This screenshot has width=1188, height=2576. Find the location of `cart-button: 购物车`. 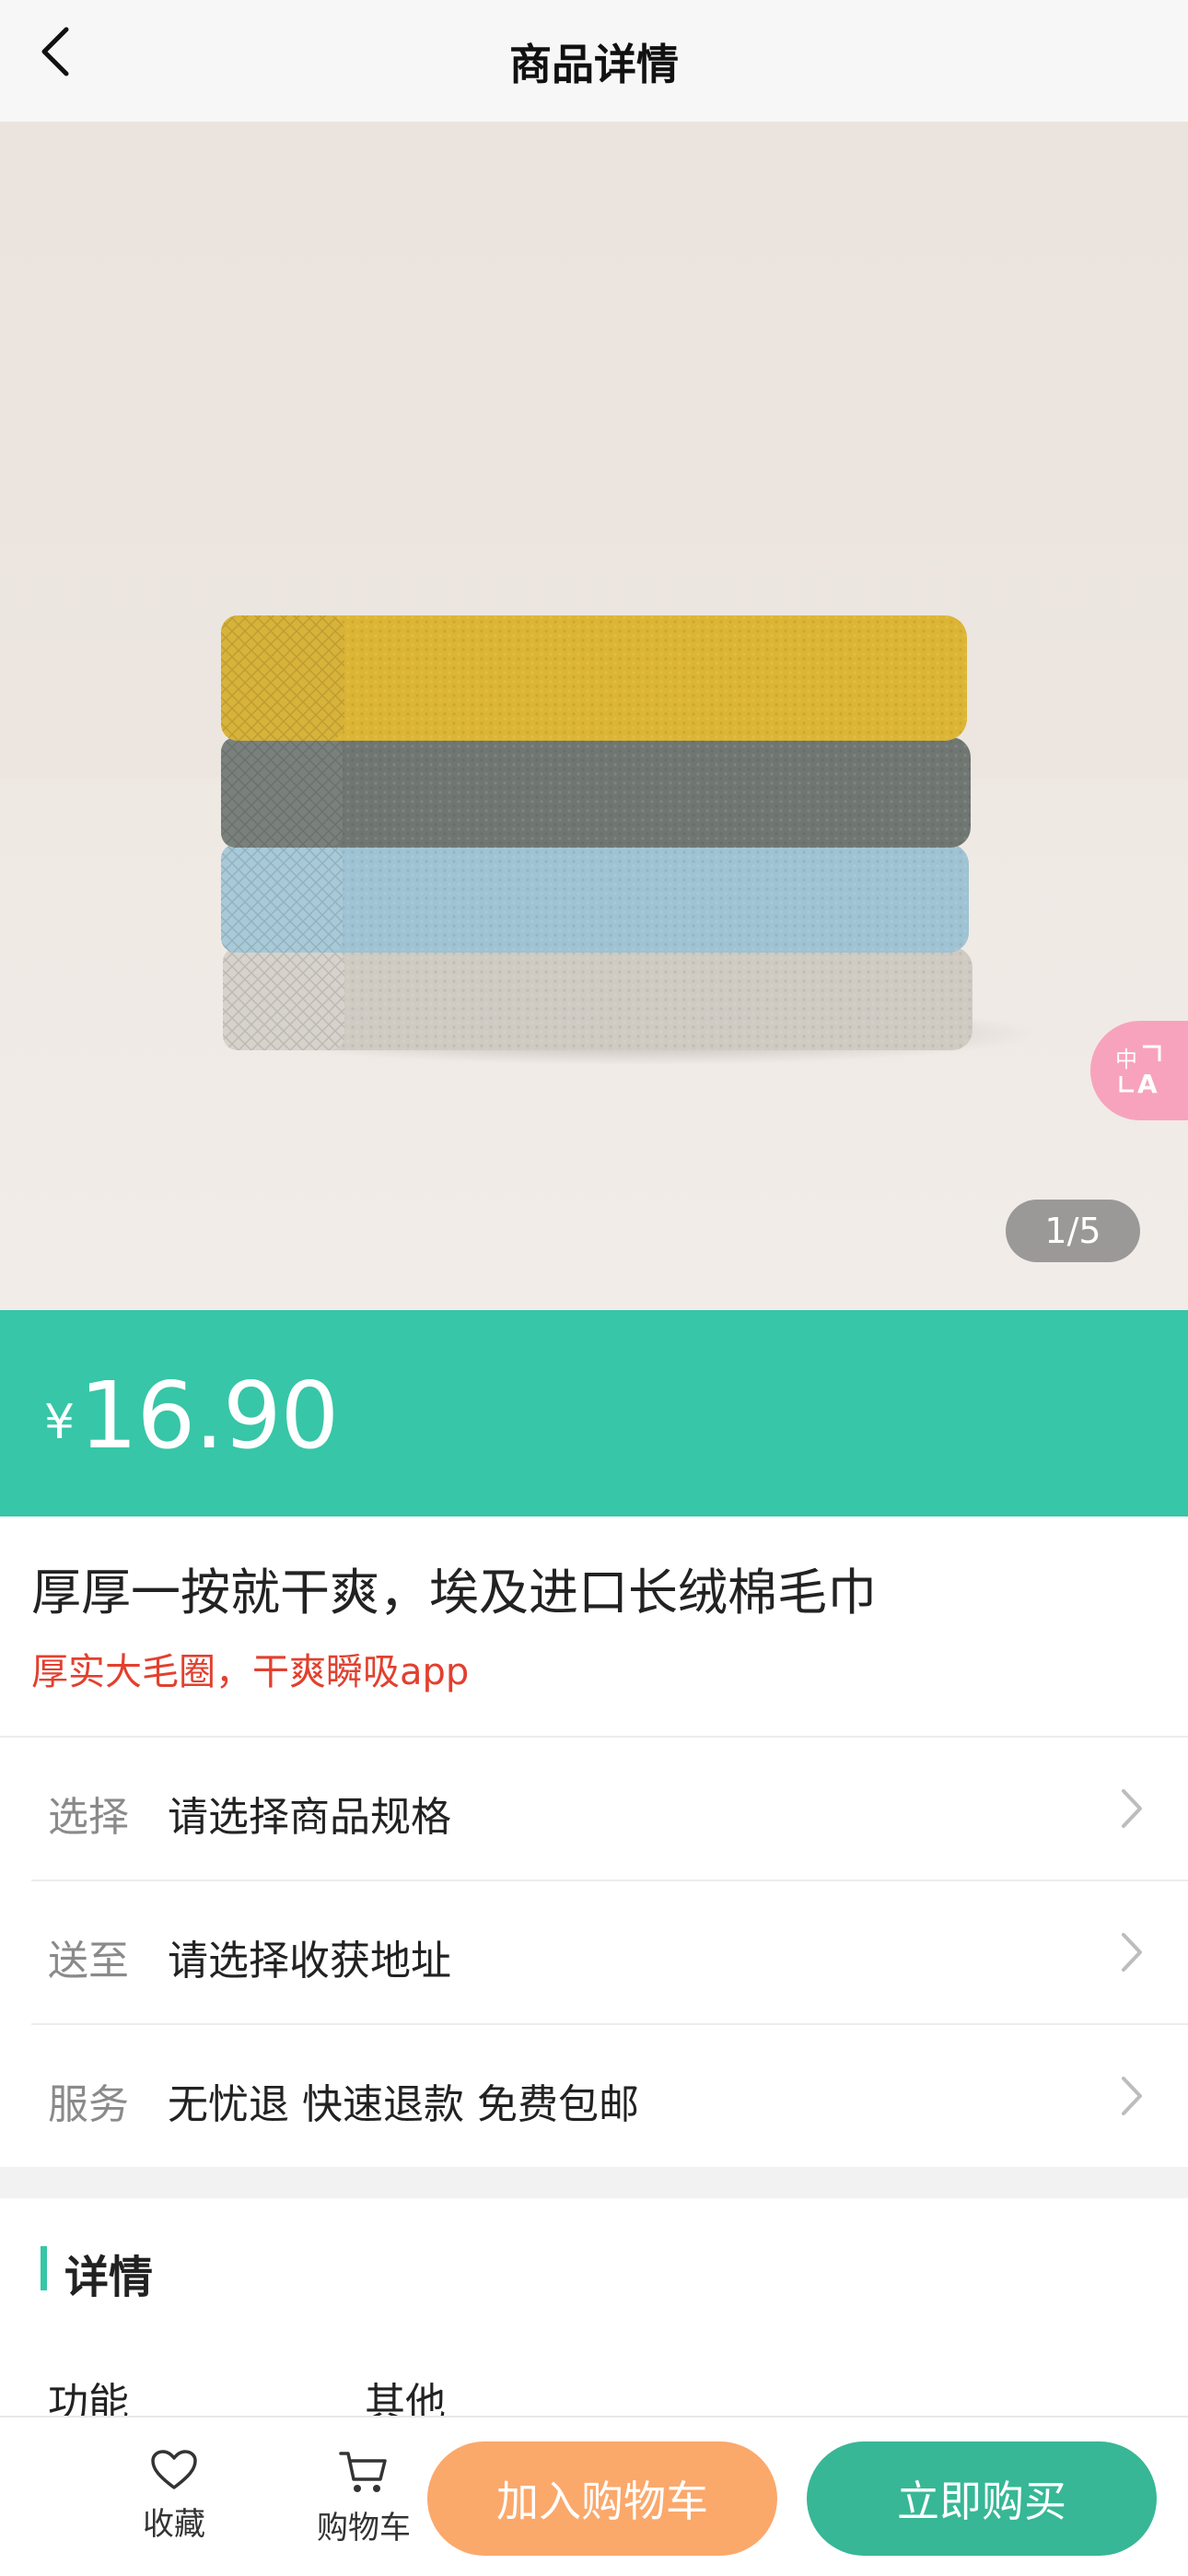

cart-button: 购物车 is located at coordinates (364, 2498).